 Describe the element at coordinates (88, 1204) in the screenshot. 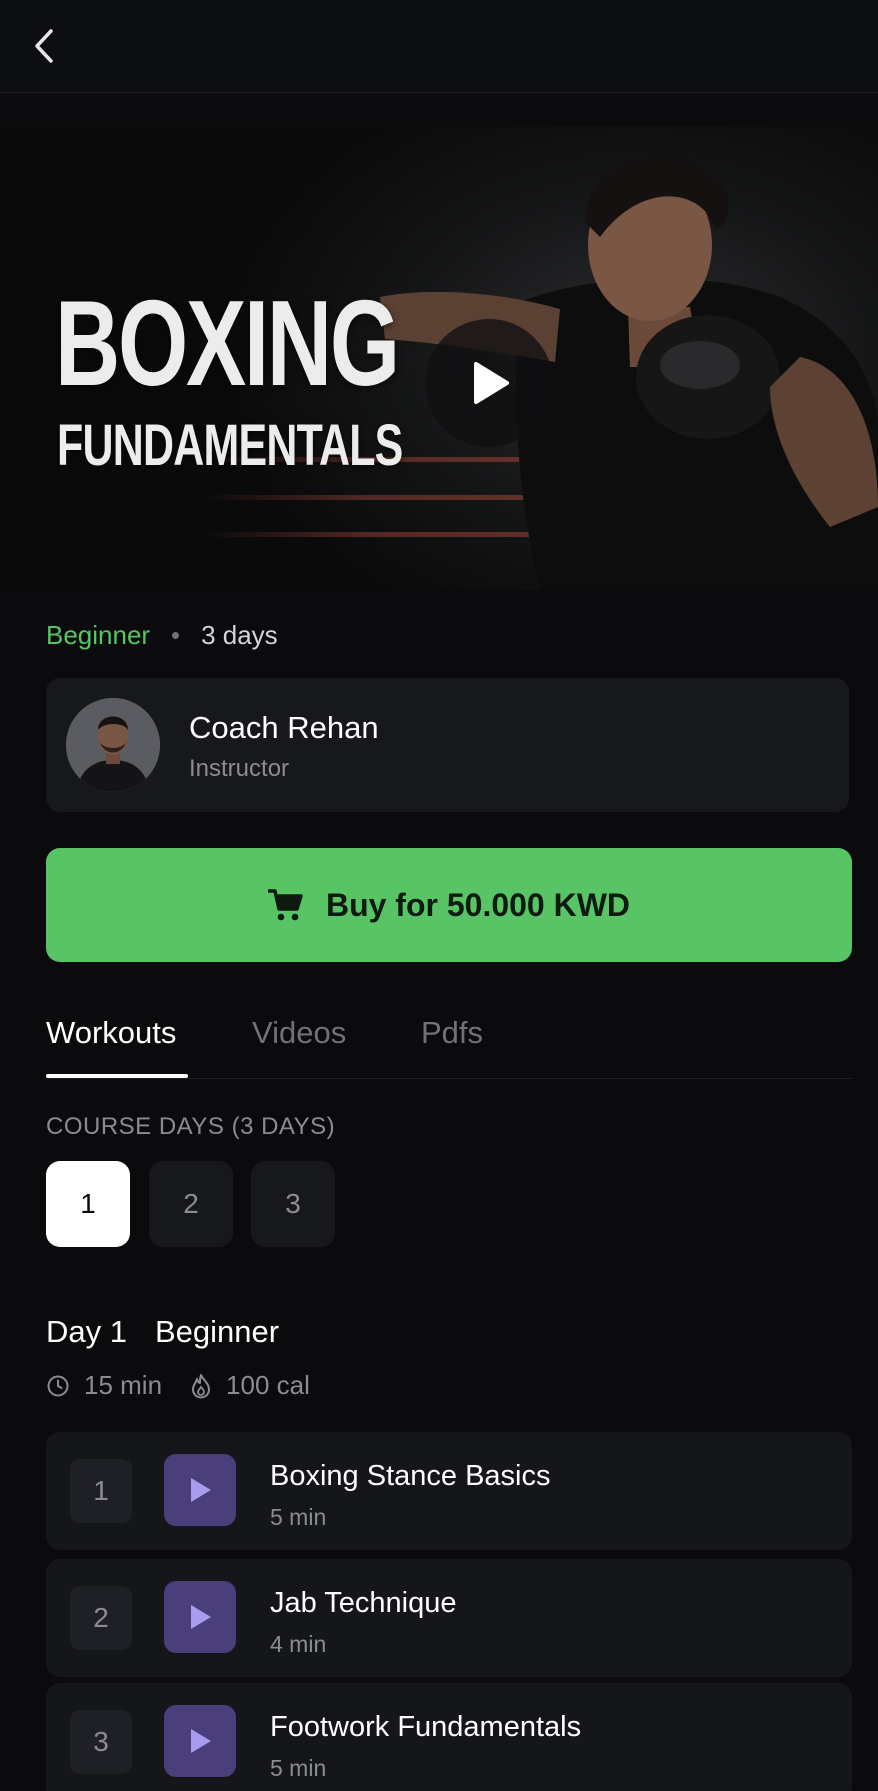

I see `day-selector-1: 1` at that location.